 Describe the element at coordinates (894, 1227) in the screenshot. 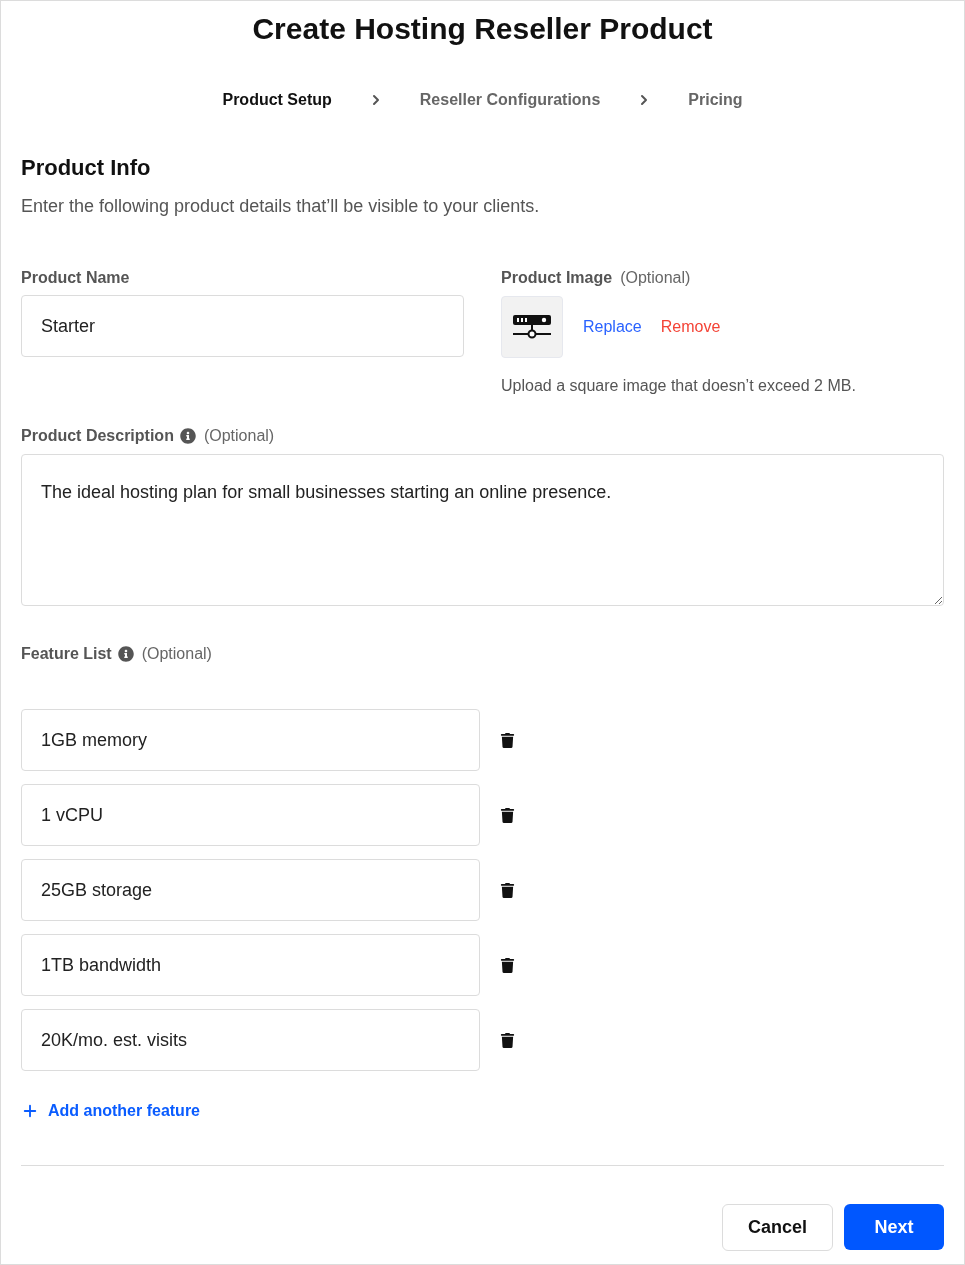

I see `next-button: Next` at that location.